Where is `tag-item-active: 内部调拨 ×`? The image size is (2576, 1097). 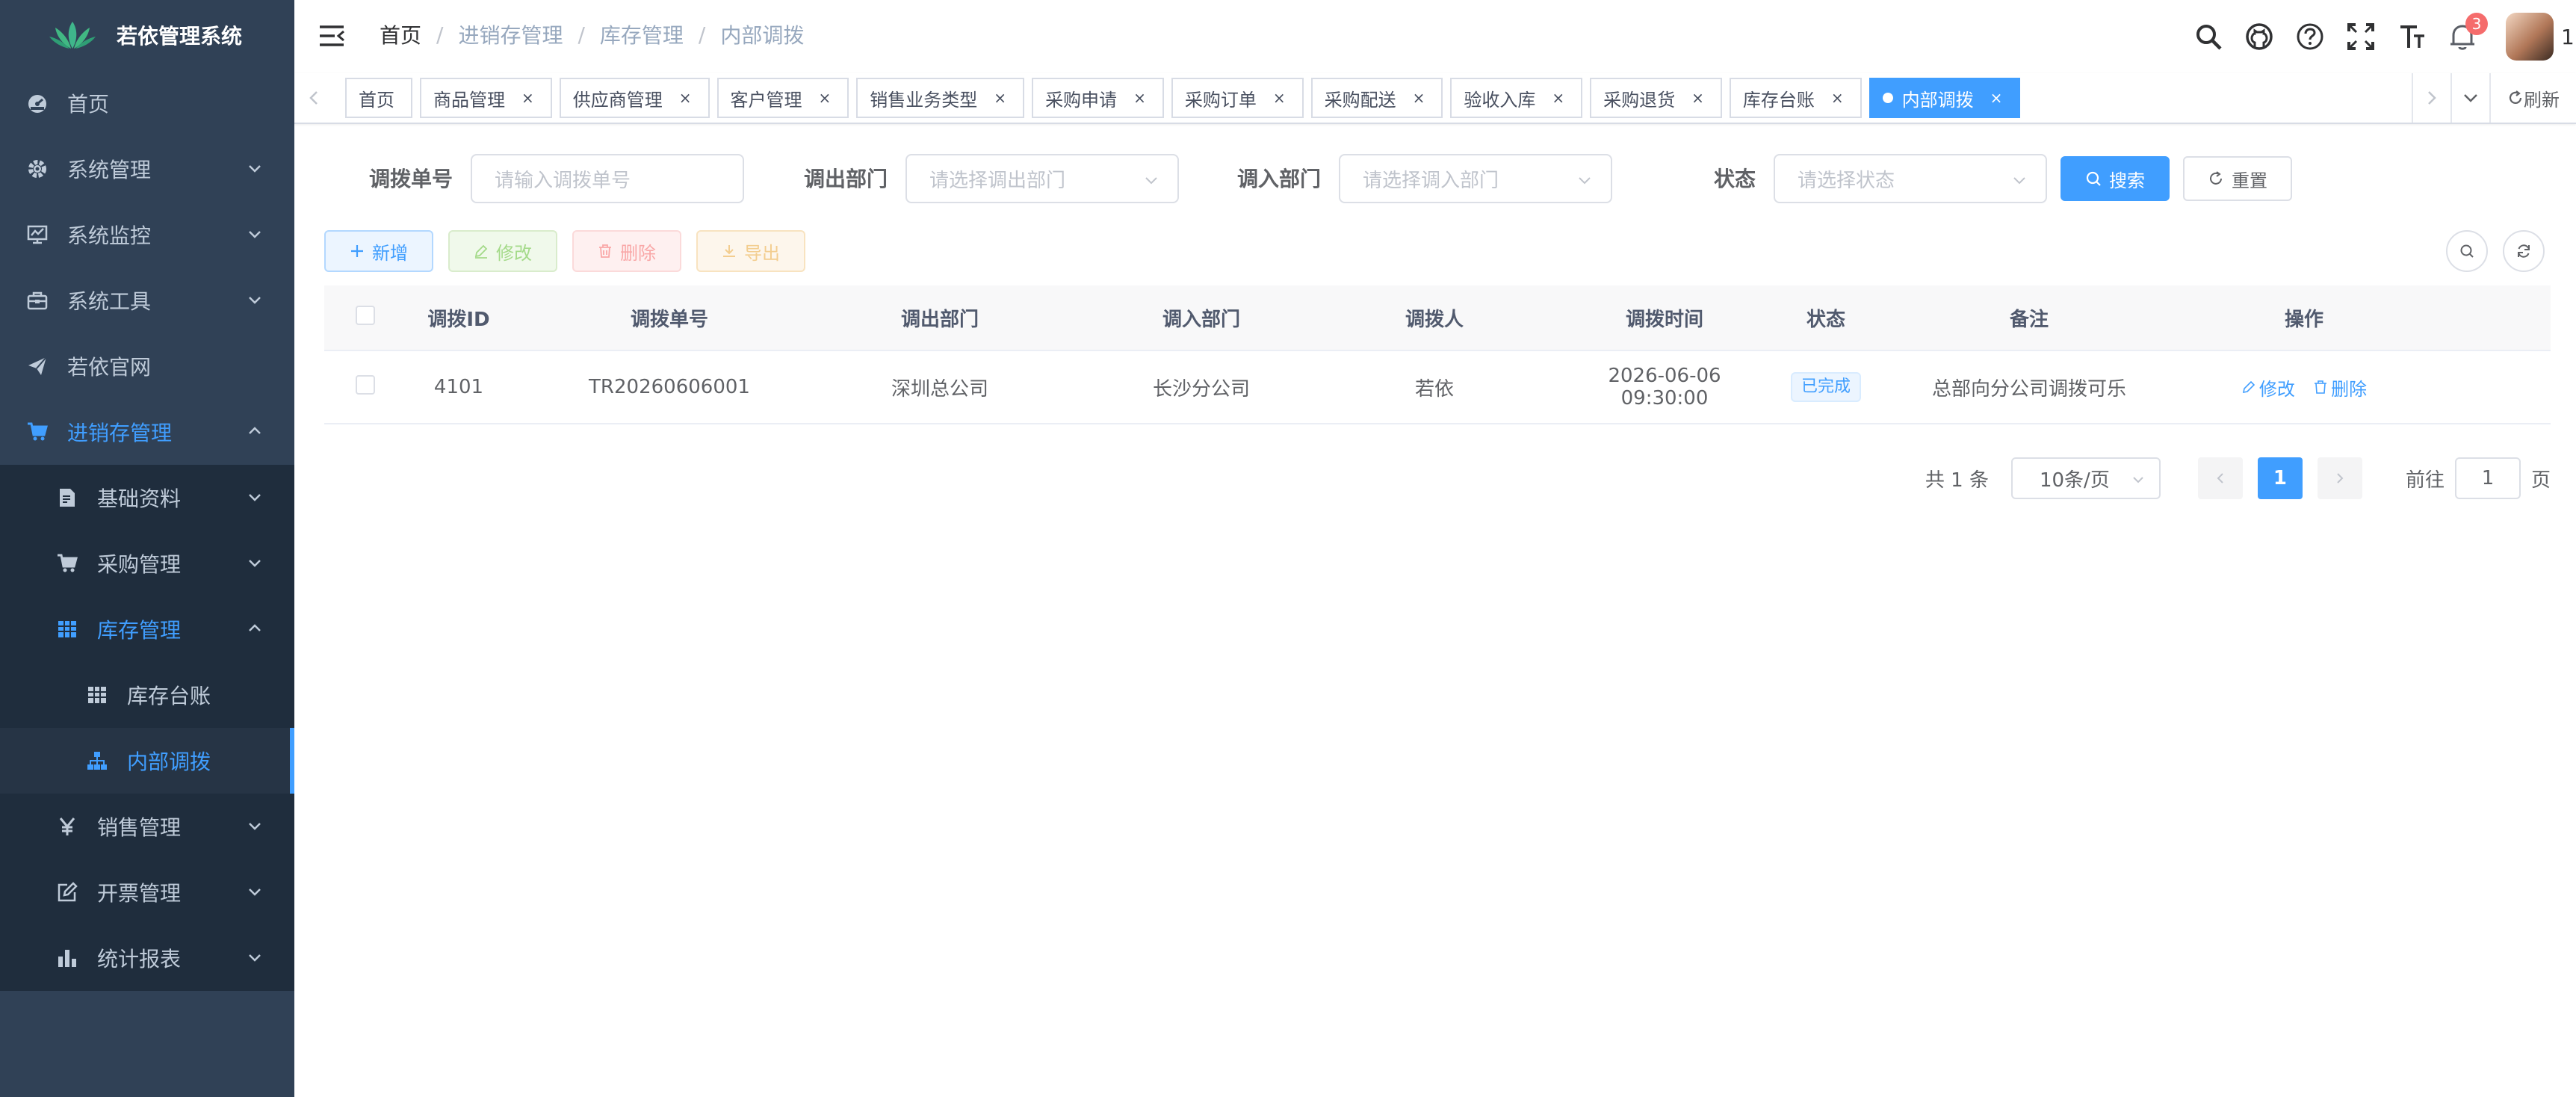 tag-item-active: 内部调拨 × is located at coordinates (1944, 98).